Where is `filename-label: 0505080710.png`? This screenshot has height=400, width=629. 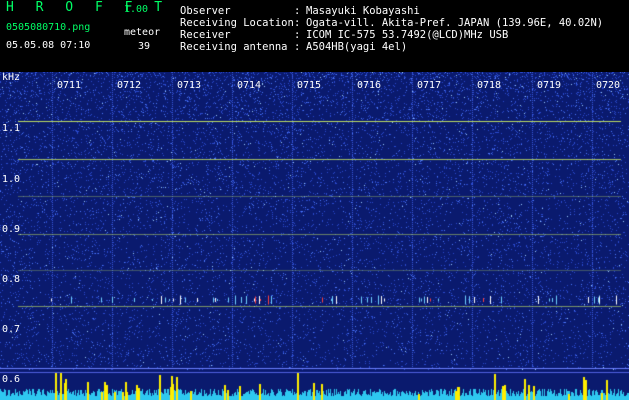 filename-label: 0505080710.png is located at coordinates (48, 27).